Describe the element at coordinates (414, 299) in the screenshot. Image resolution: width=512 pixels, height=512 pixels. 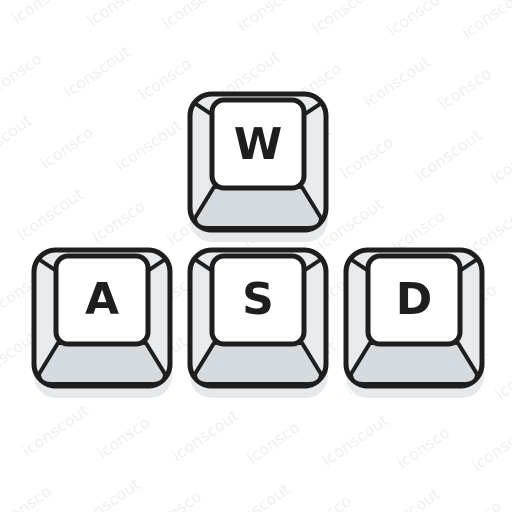
I see `key-label-d: D` at that location.